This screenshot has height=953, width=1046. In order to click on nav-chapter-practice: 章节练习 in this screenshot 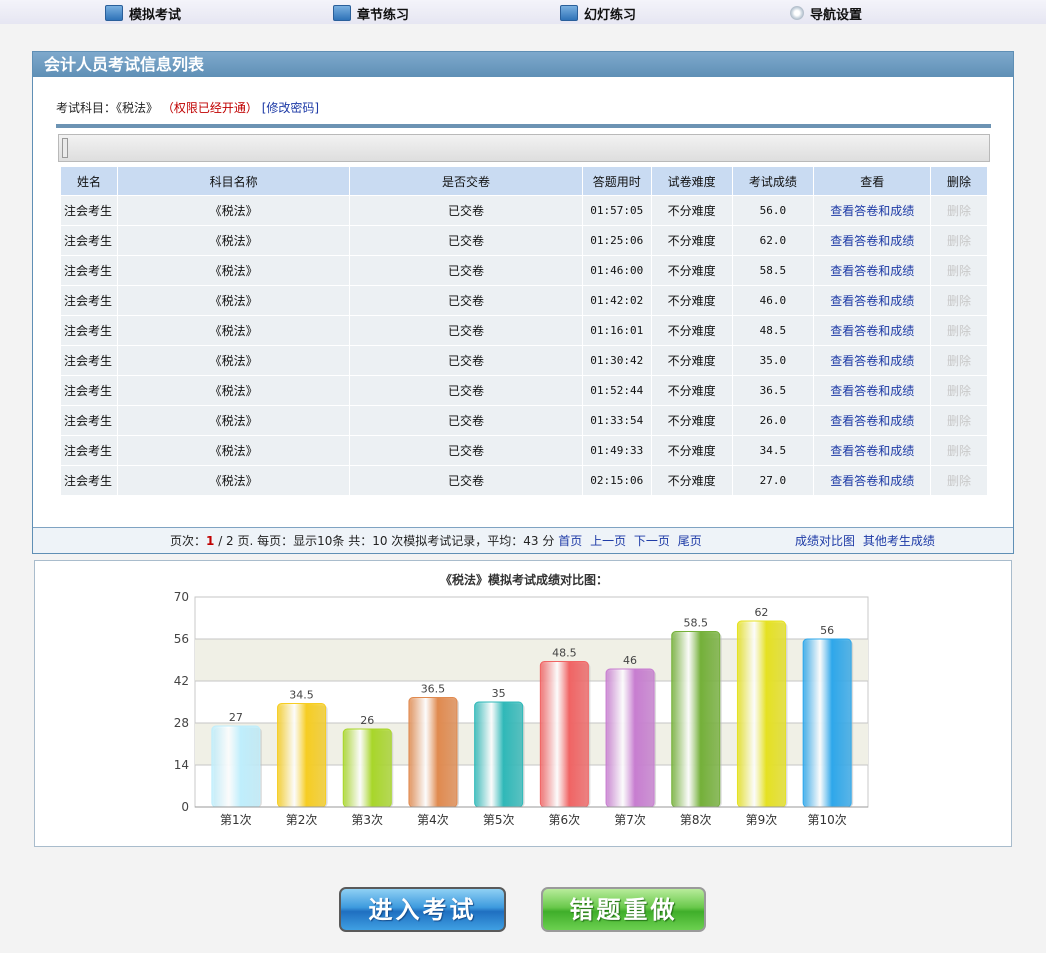, I will do `click(371, 13)`.